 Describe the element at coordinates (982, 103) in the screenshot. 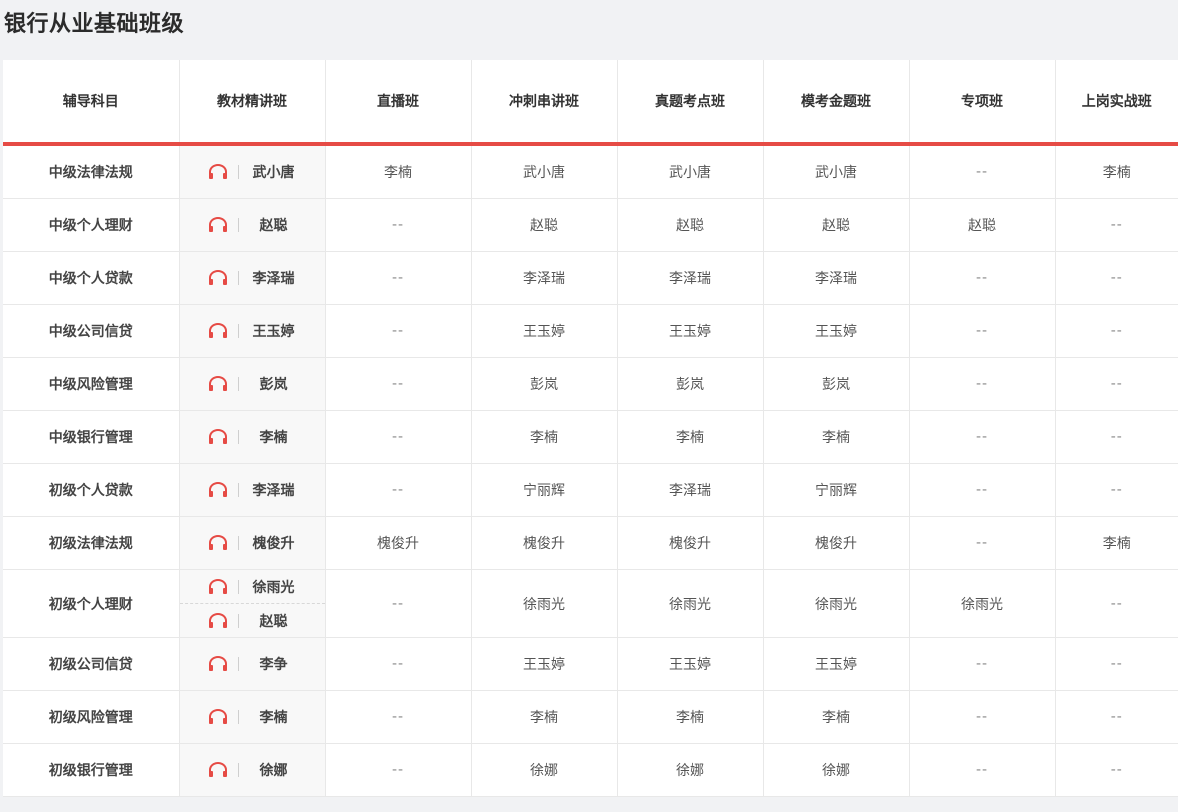

I see `column-header: 专项班` at that location.